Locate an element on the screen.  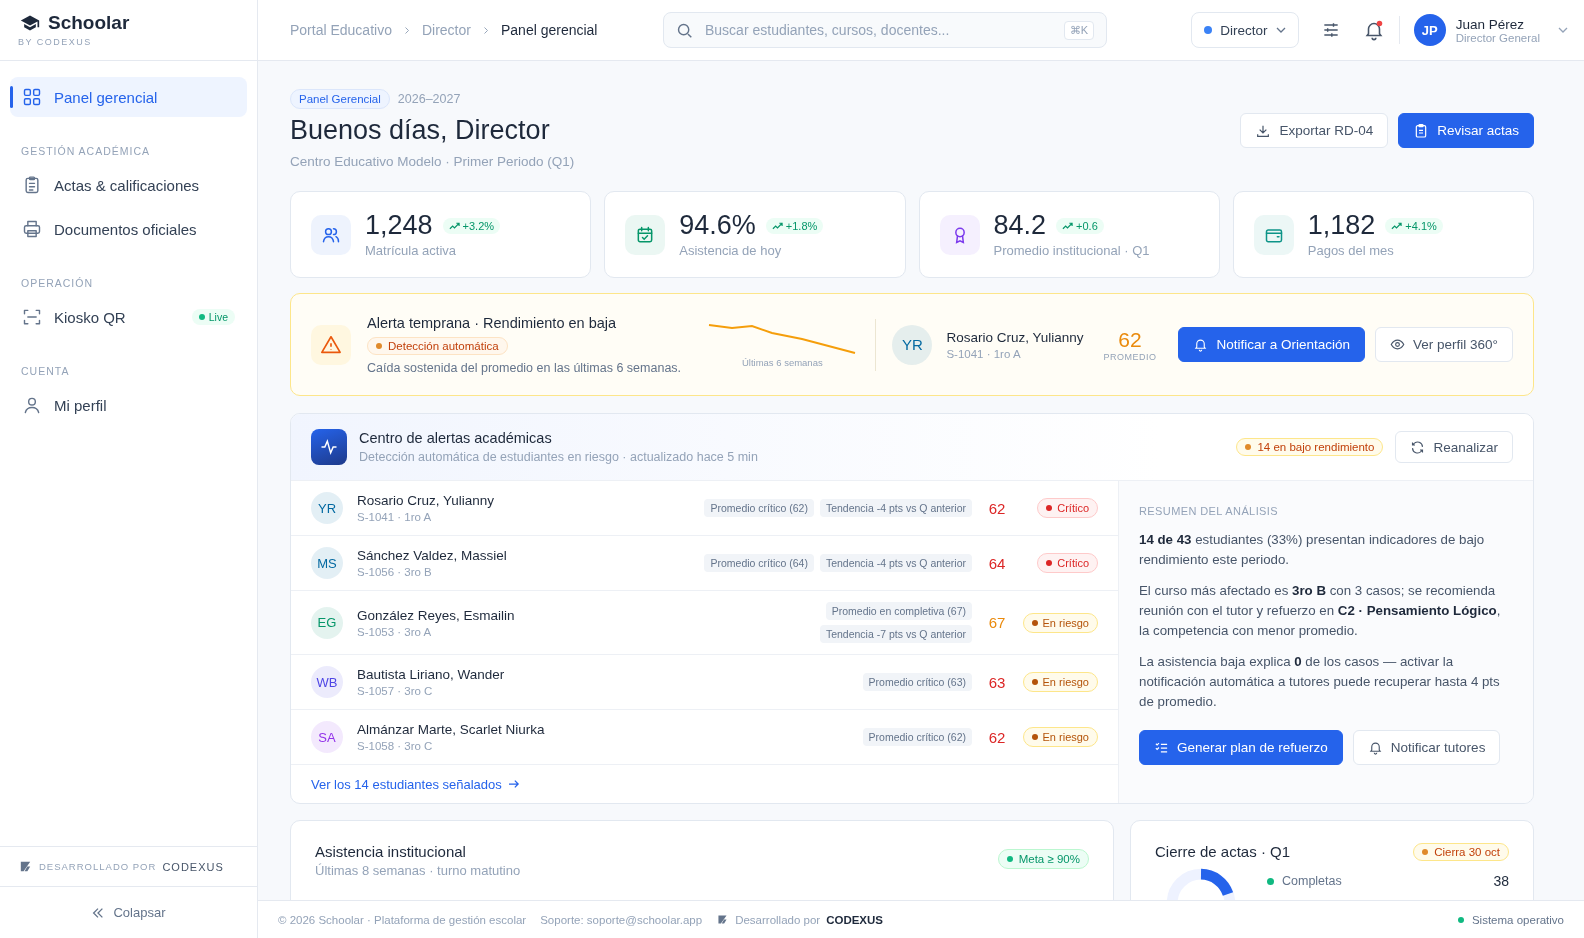
panel-subtitle: Detección automática de estudiantes en riesgo · actualizado hace 5 min is located at coordinates (559, 457).